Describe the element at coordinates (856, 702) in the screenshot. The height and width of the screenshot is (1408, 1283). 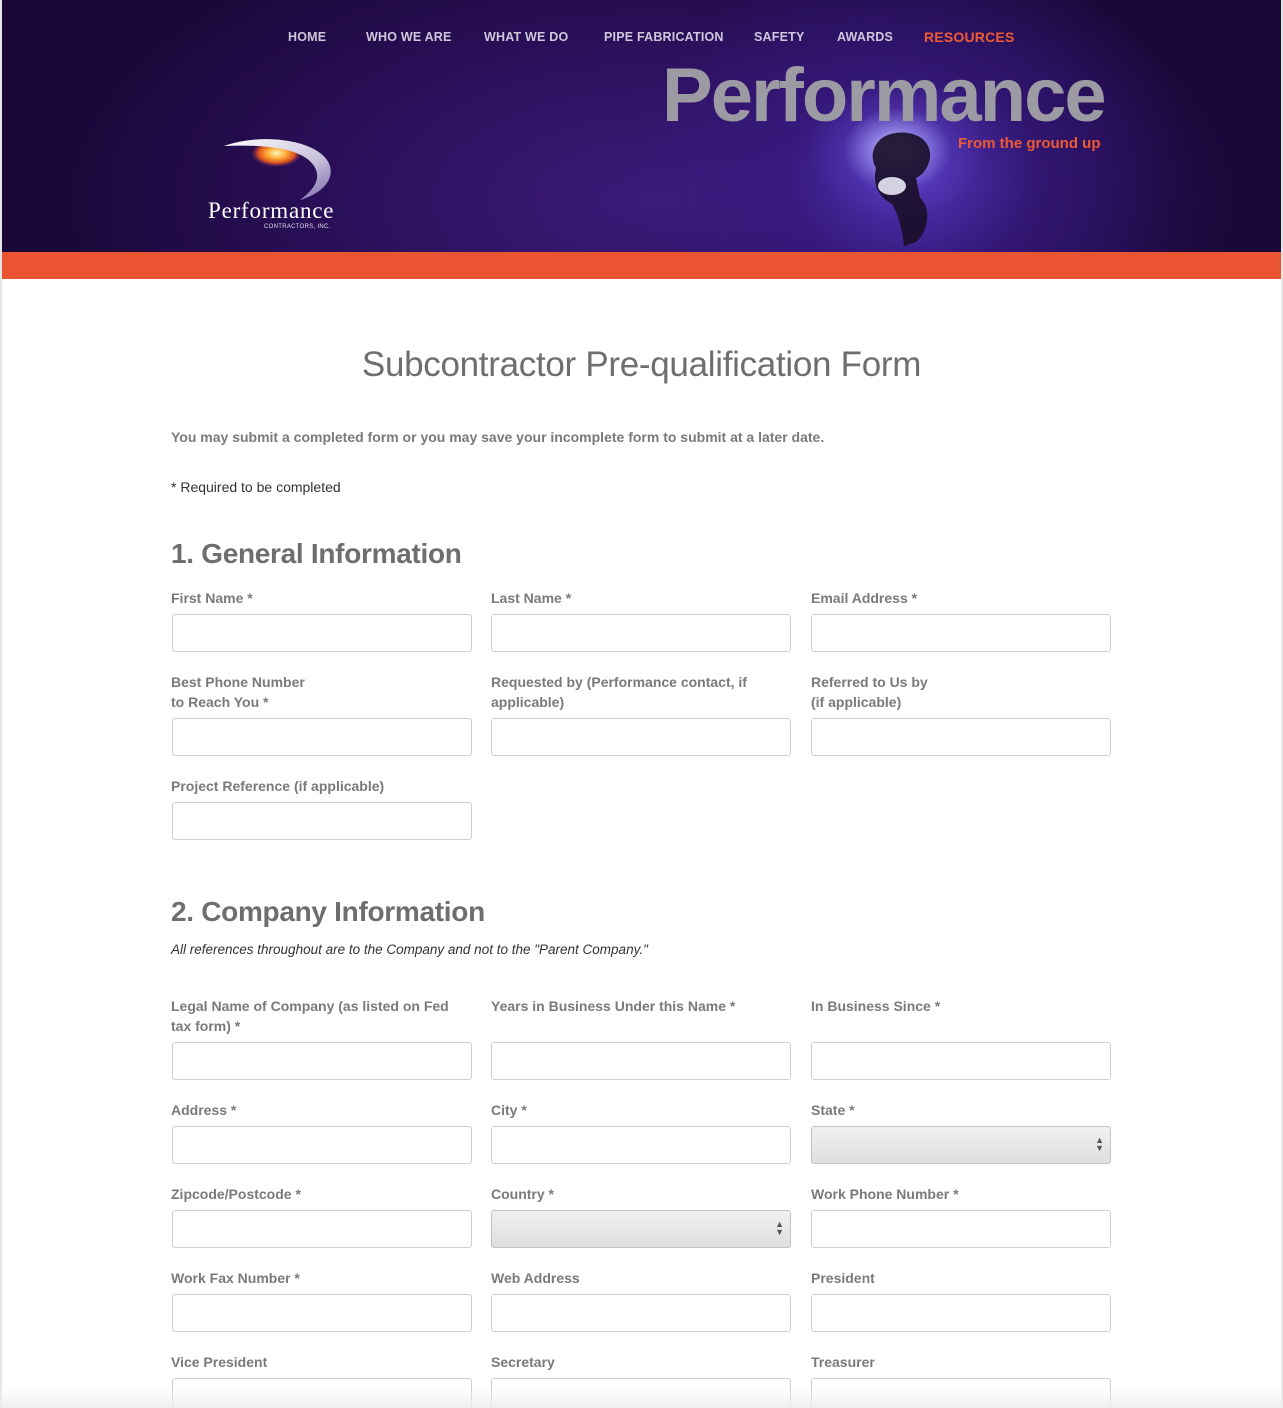
I see `referred-label-line2: (if applicable)` at that location.